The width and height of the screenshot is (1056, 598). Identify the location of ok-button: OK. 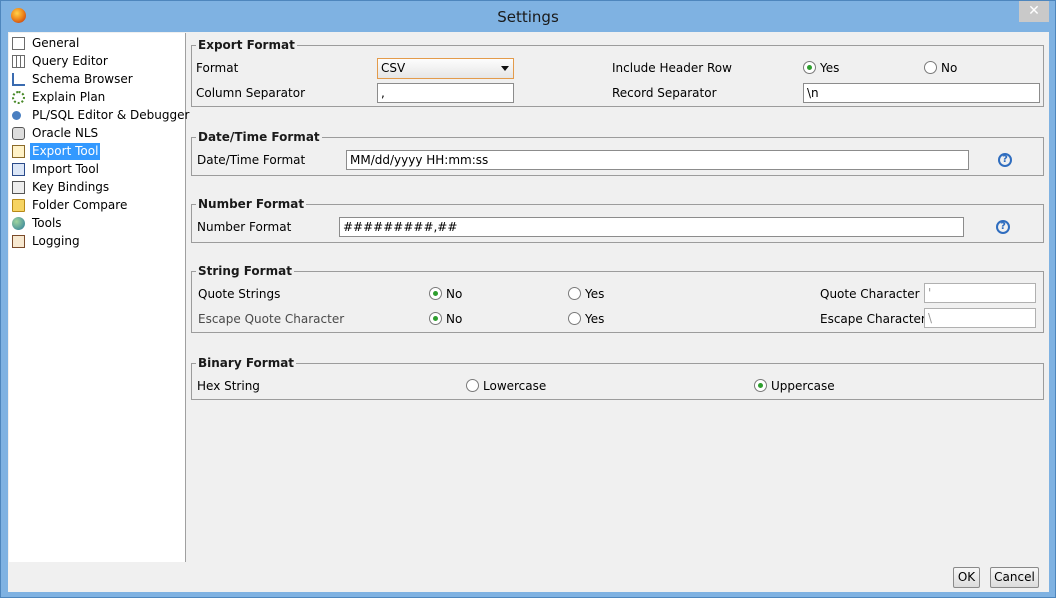
(966, 577).